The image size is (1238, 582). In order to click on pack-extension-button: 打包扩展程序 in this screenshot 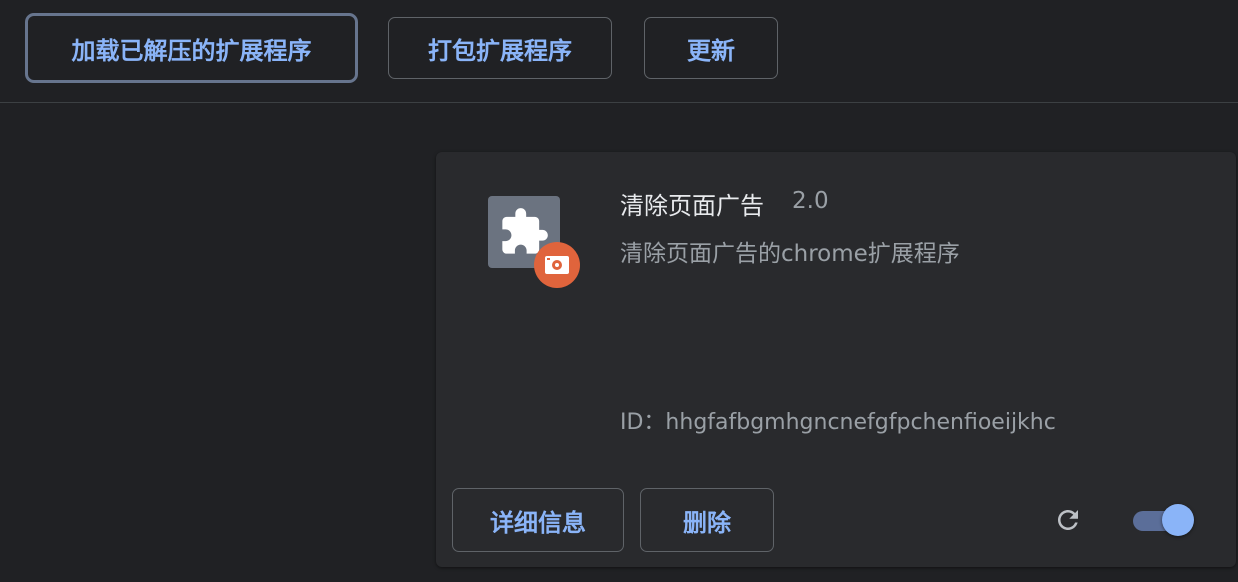, I will do `click(500, 48)`.